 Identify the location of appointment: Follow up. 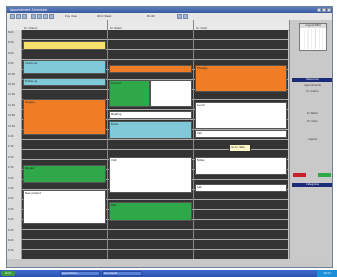
(64, 82).